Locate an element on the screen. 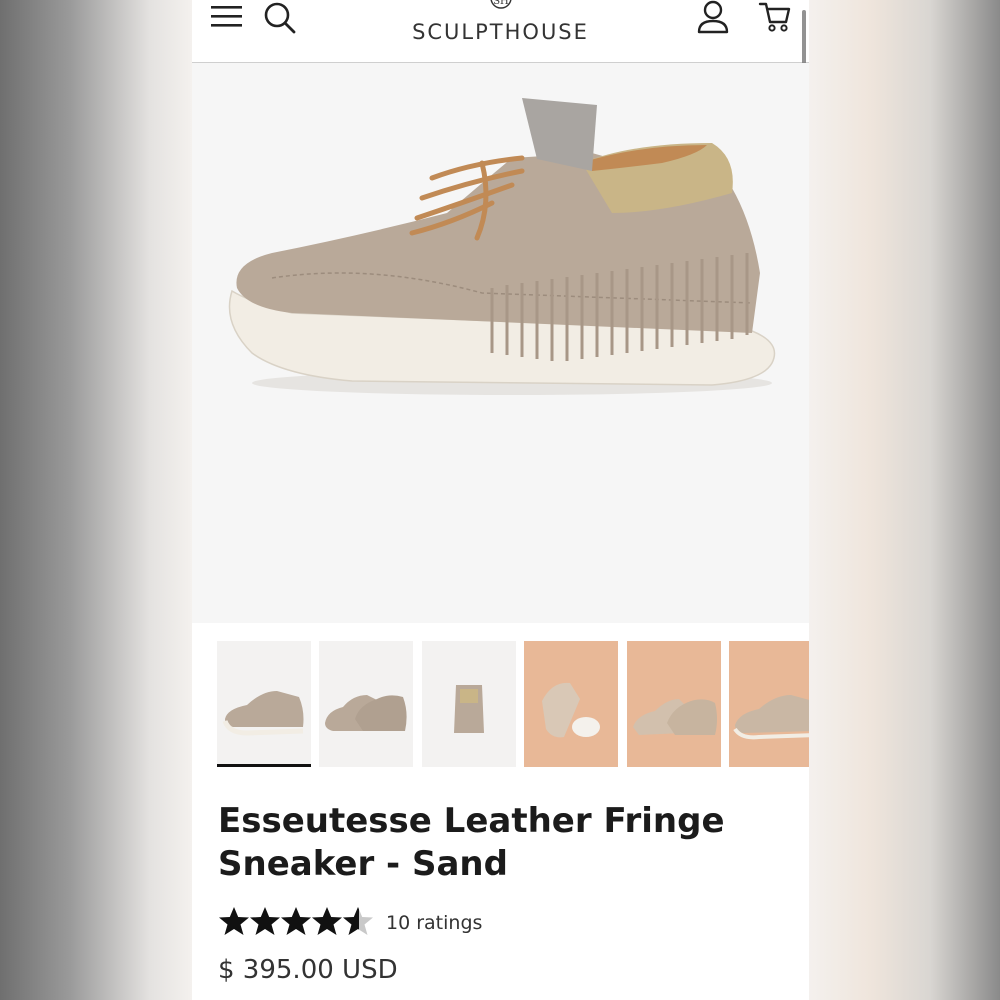 Image resolution: width=1000 pixels, height=1000 pixels. cart-icon is located at coordinates (776, 18).